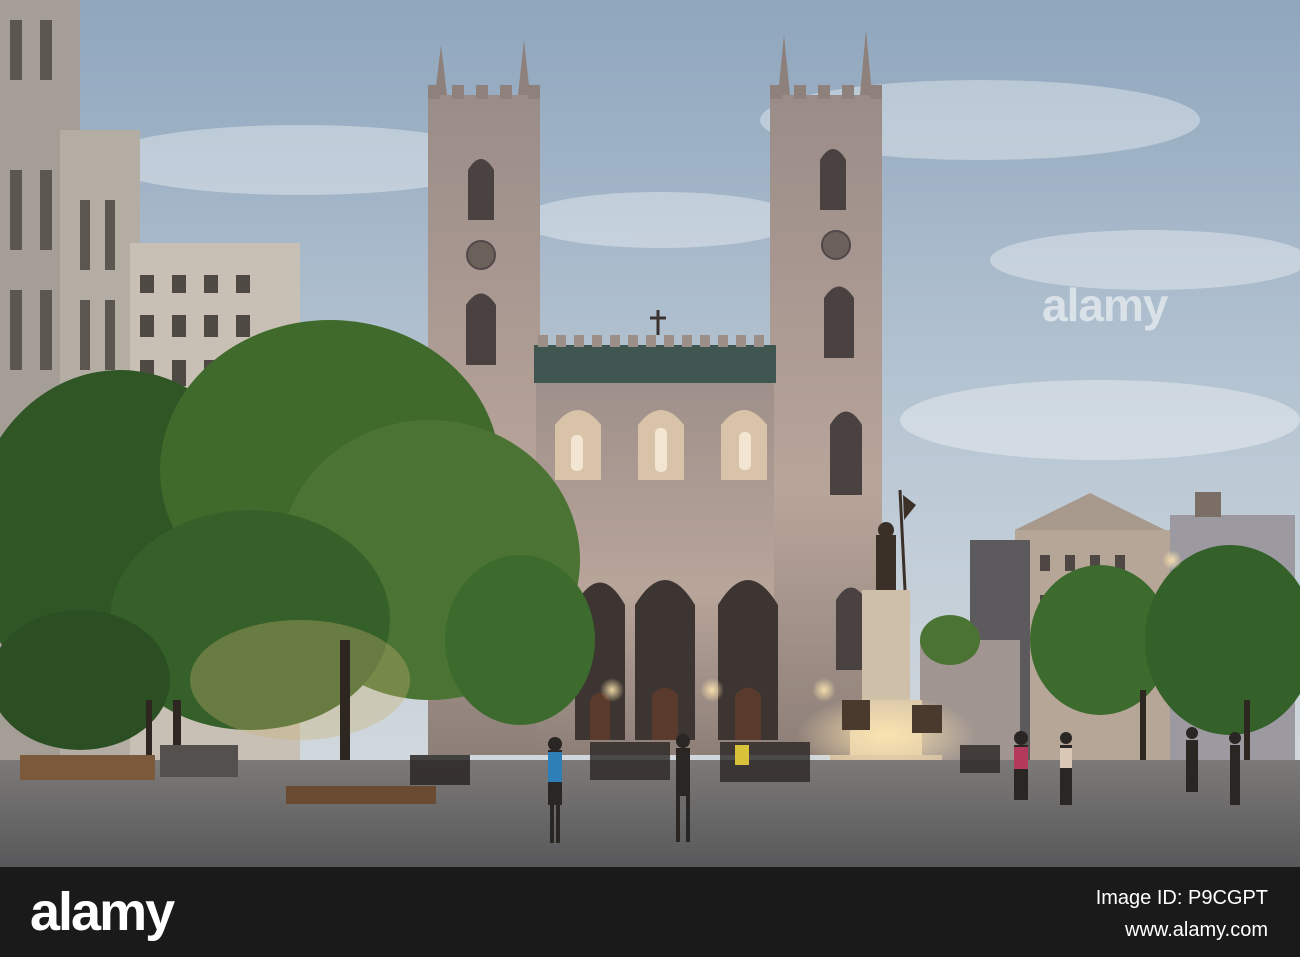 The width and height of the screenshot is (1300, 957). Describe the element at coordinates (650, 912) in the screenshot. I see `watermark-footer: alamy Image ID: P9CGPT www.alamy.com` at that location.